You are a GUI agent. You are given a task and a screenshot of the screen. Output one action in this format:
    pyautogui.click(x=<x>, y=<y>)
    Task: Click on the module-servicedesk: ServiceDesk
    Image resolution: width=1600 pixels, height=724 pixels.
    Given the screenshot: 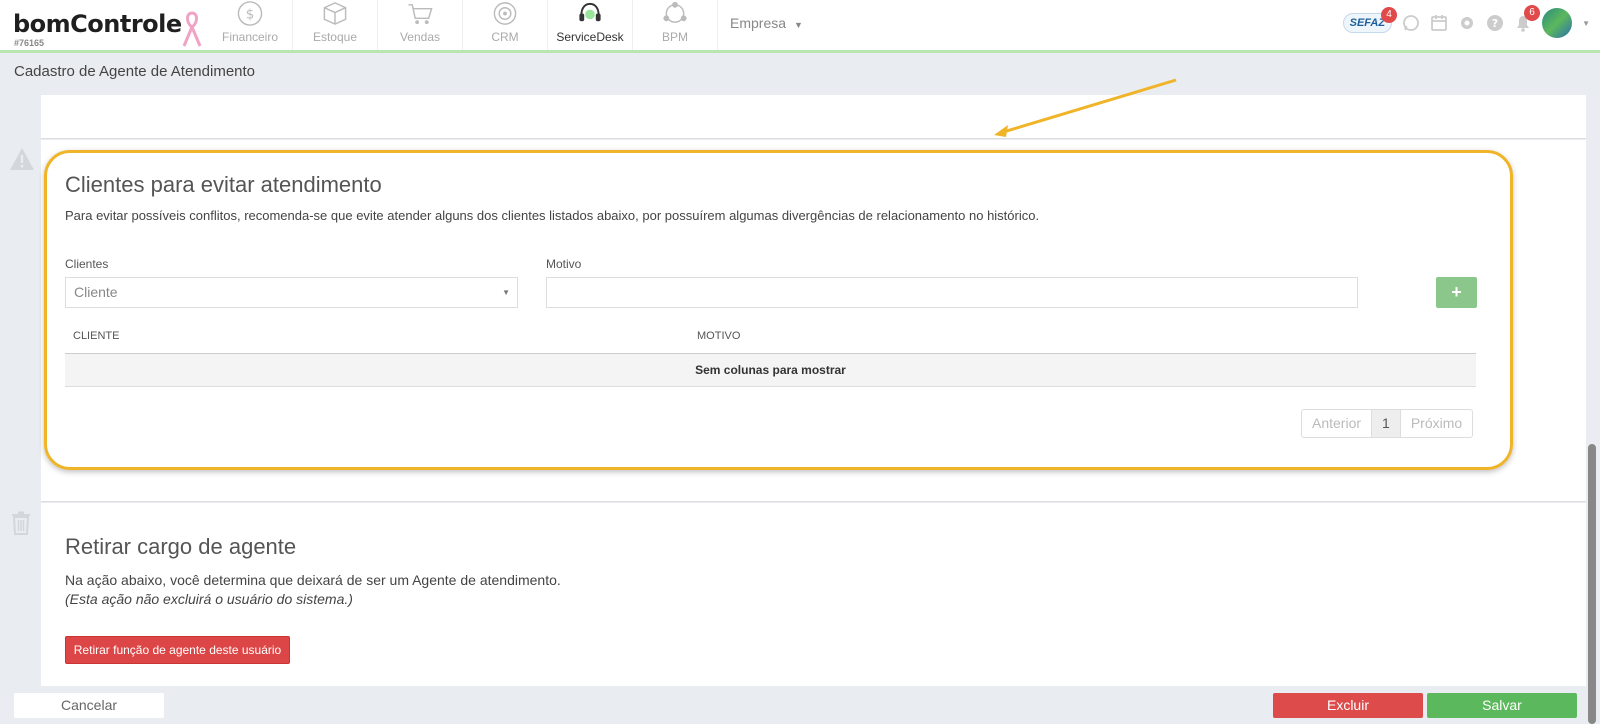 What is the action you would take?
    pyautogui.click(x=590, y=25)
    